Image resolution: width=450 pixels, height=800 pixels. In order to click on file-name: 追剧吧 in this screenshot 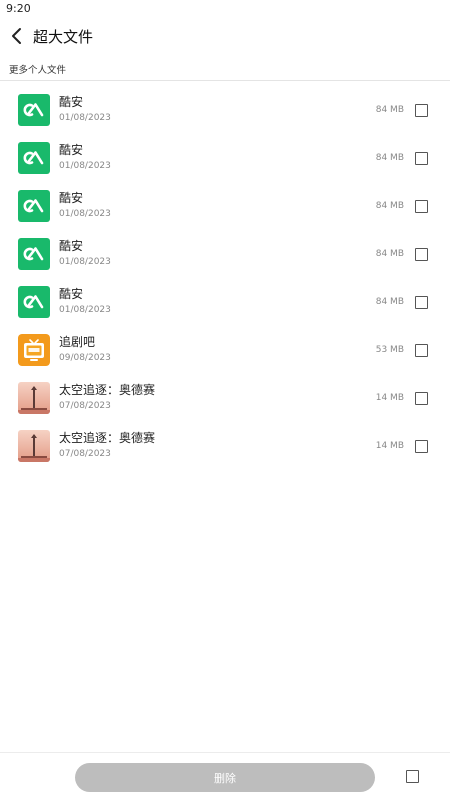, I will do `click(77, 342)`.